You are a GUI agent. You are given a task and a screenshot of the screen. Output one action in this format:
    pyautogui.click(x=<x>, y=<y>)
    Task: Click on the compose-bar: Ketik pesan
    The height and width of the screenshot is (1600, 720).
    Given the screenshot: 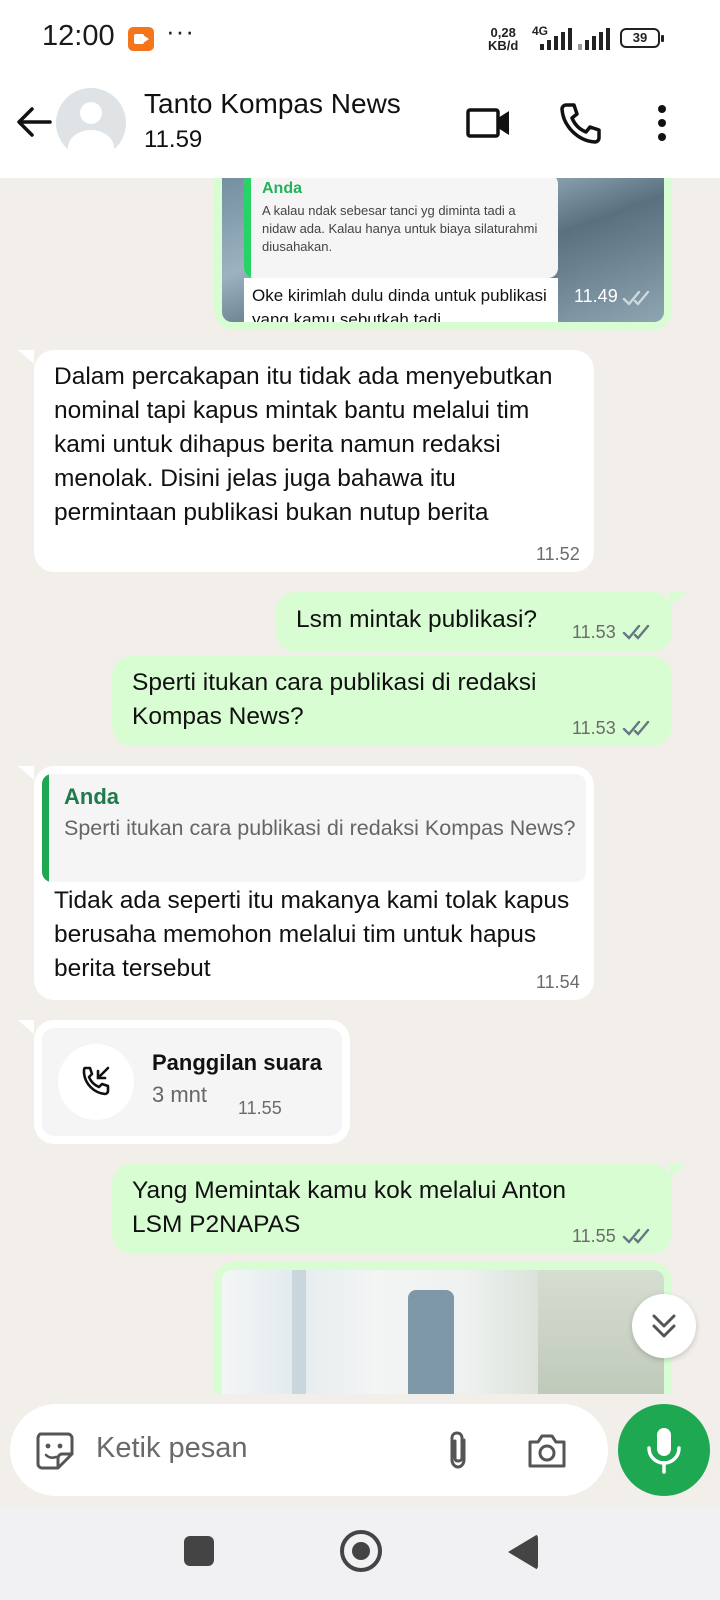 What is the action you would take?
    pyautogui.click(x=360, y=1450)
    